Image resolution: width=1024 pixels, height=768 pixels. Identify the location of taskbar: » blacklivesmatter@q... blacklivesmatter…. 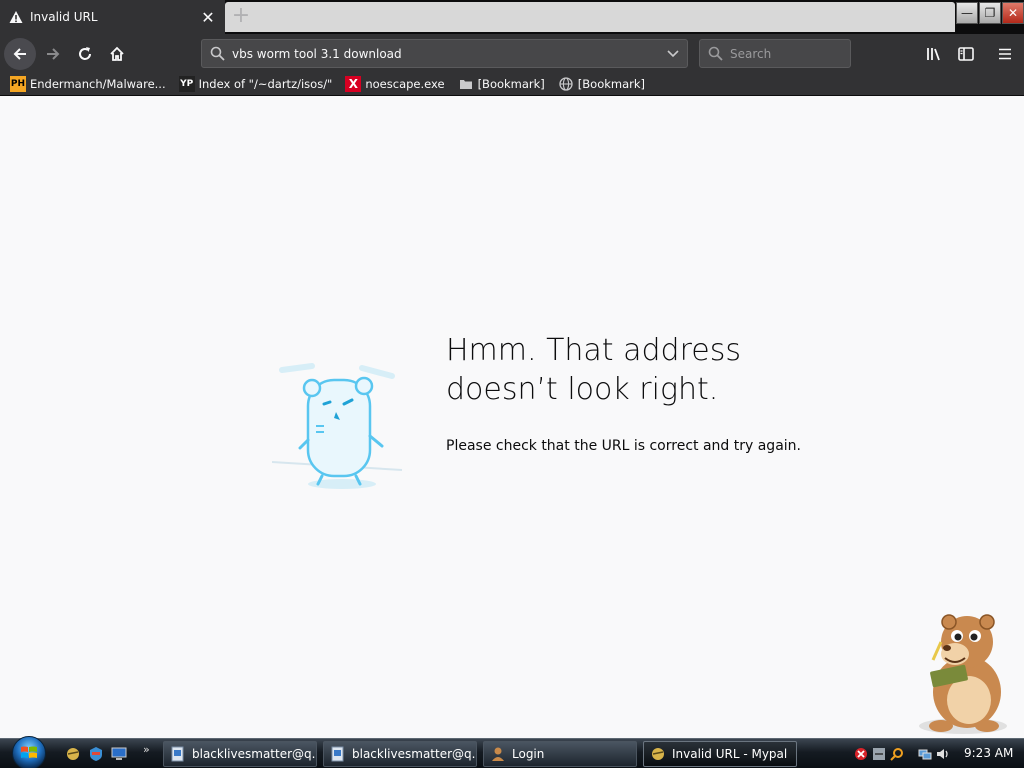
(512, 752).